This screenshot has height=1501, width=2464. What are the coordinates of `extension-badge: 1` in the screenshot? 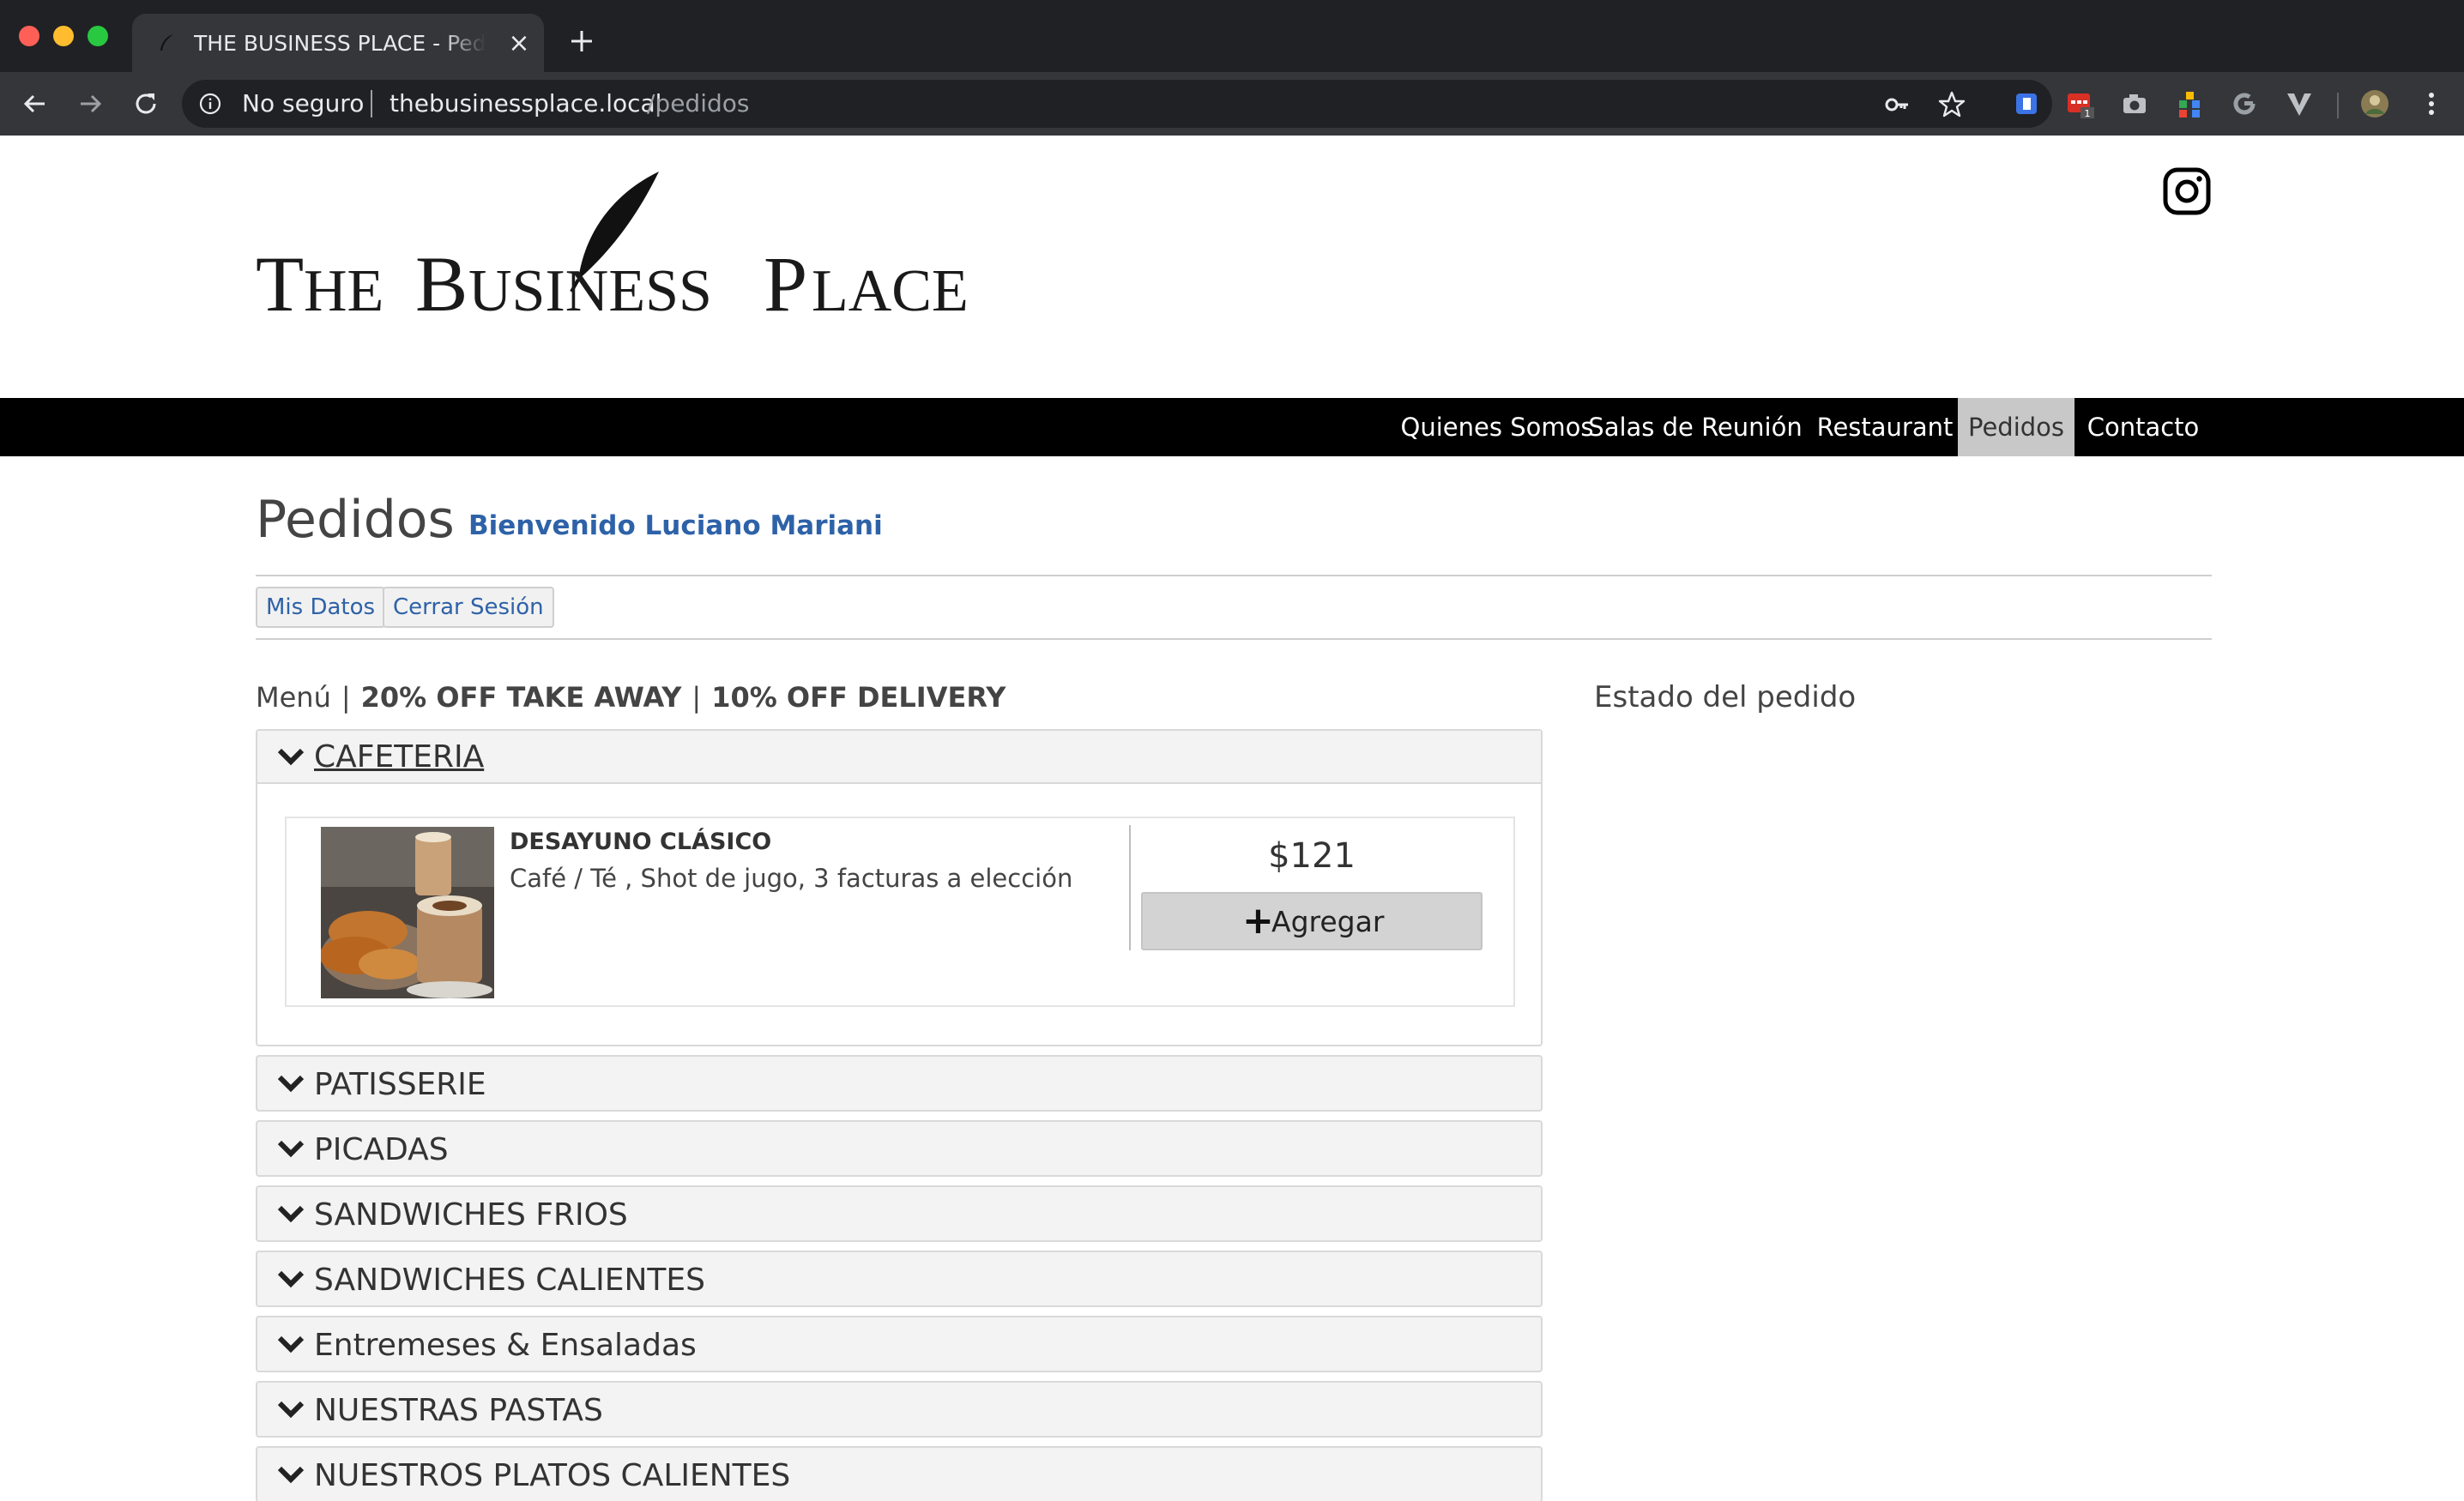 It's located at (2088, 114).